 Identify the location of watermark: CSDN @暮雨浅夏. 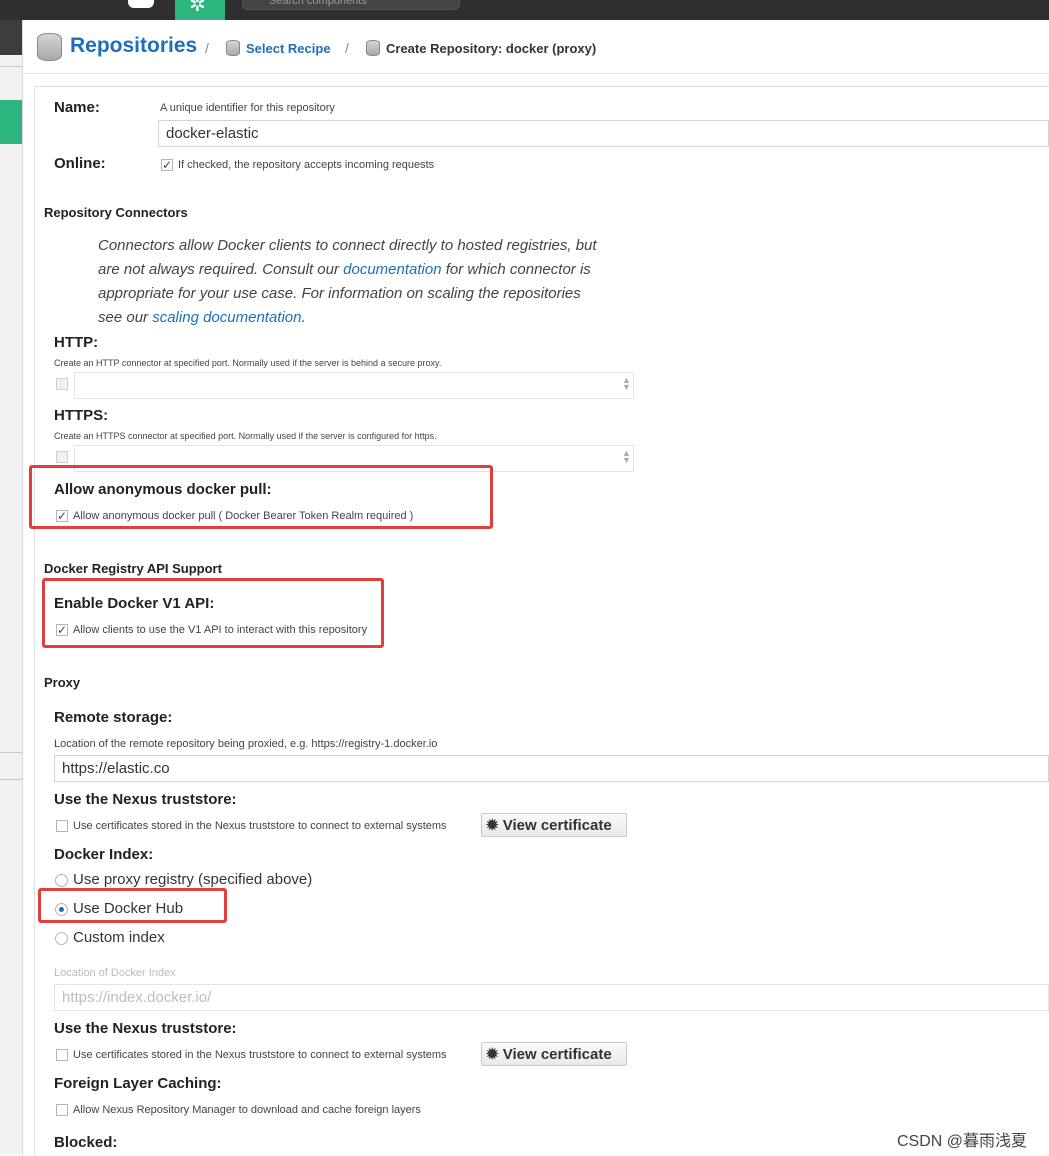
(962, 1141).